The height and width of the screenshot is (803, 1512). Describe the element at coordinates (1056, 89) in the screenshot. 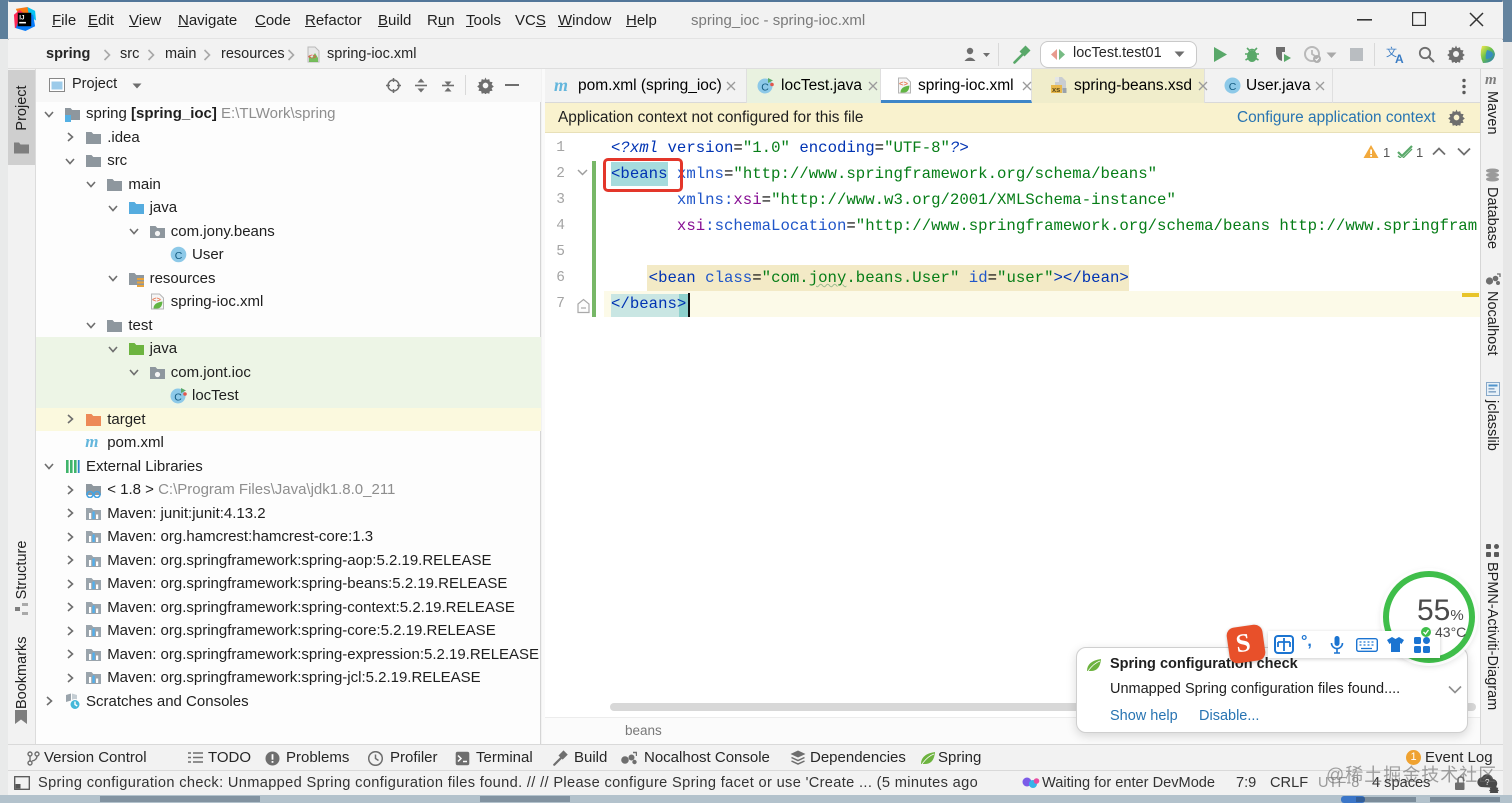

I see `svg-text: xs` at that location.